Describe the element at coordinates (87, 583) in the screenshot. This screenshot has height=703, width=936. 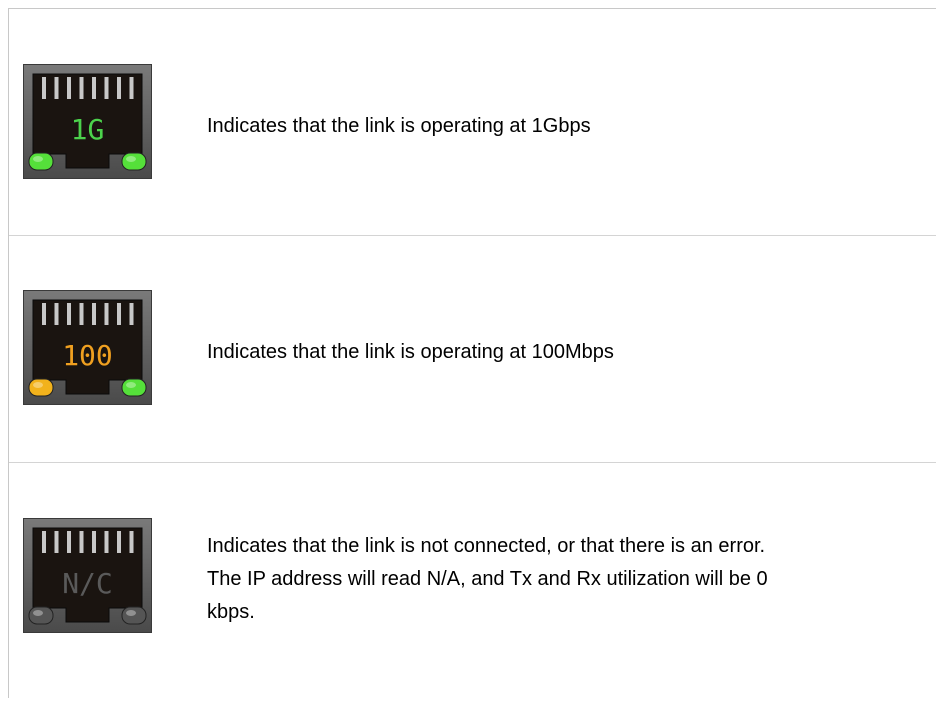
I see `port-speed-label: N/C` at that location.